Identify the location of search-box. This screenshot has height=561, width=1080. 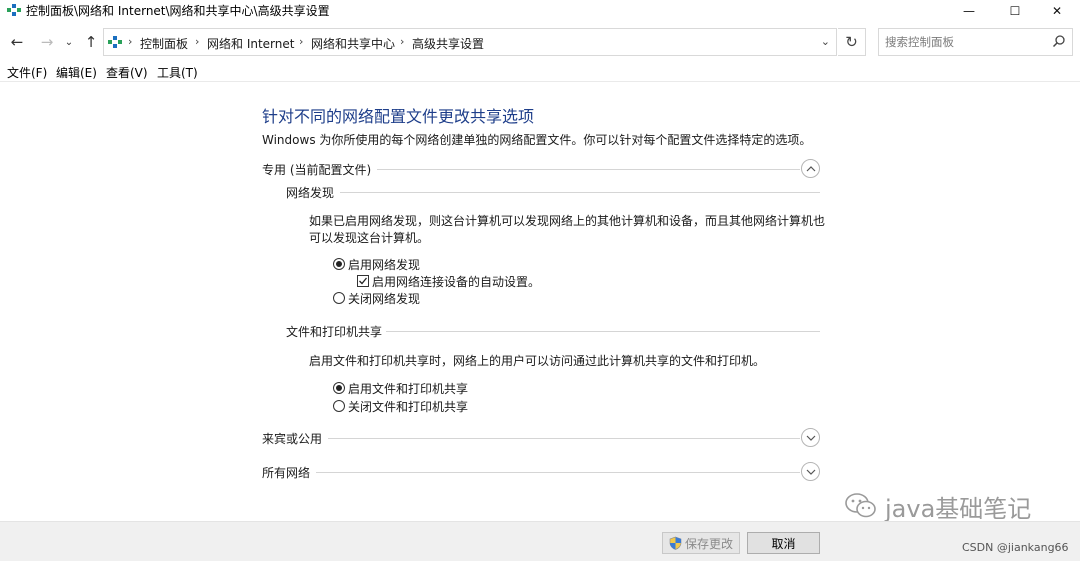
(975, 42).